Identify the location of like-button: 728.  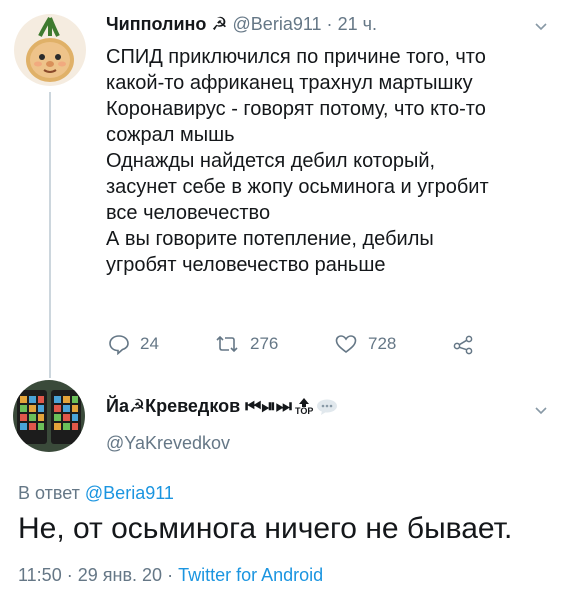
(365, 344).